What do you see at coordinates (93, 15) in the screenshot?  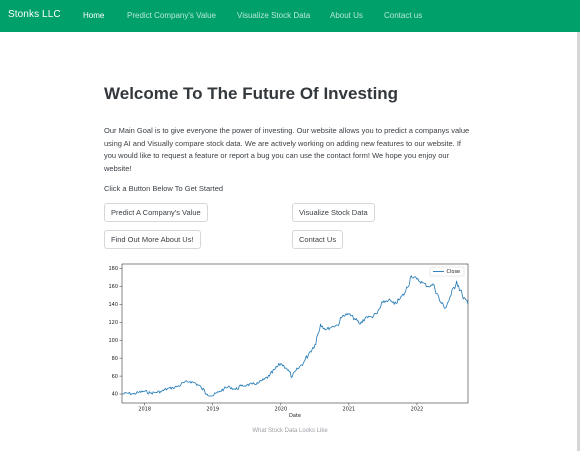 I see `nav-link-home: Home` at bounding box center [93, 15].